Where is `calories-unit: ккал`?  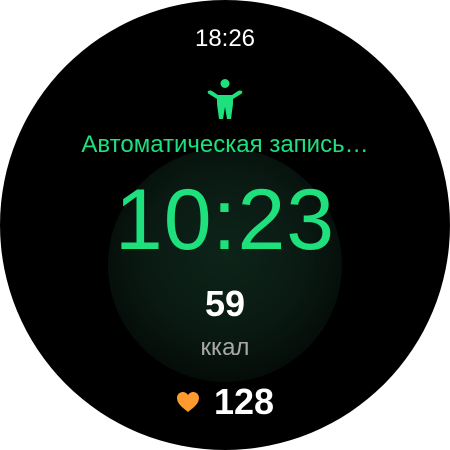 calories-unit: ккал is located at coordinates (225, 347).